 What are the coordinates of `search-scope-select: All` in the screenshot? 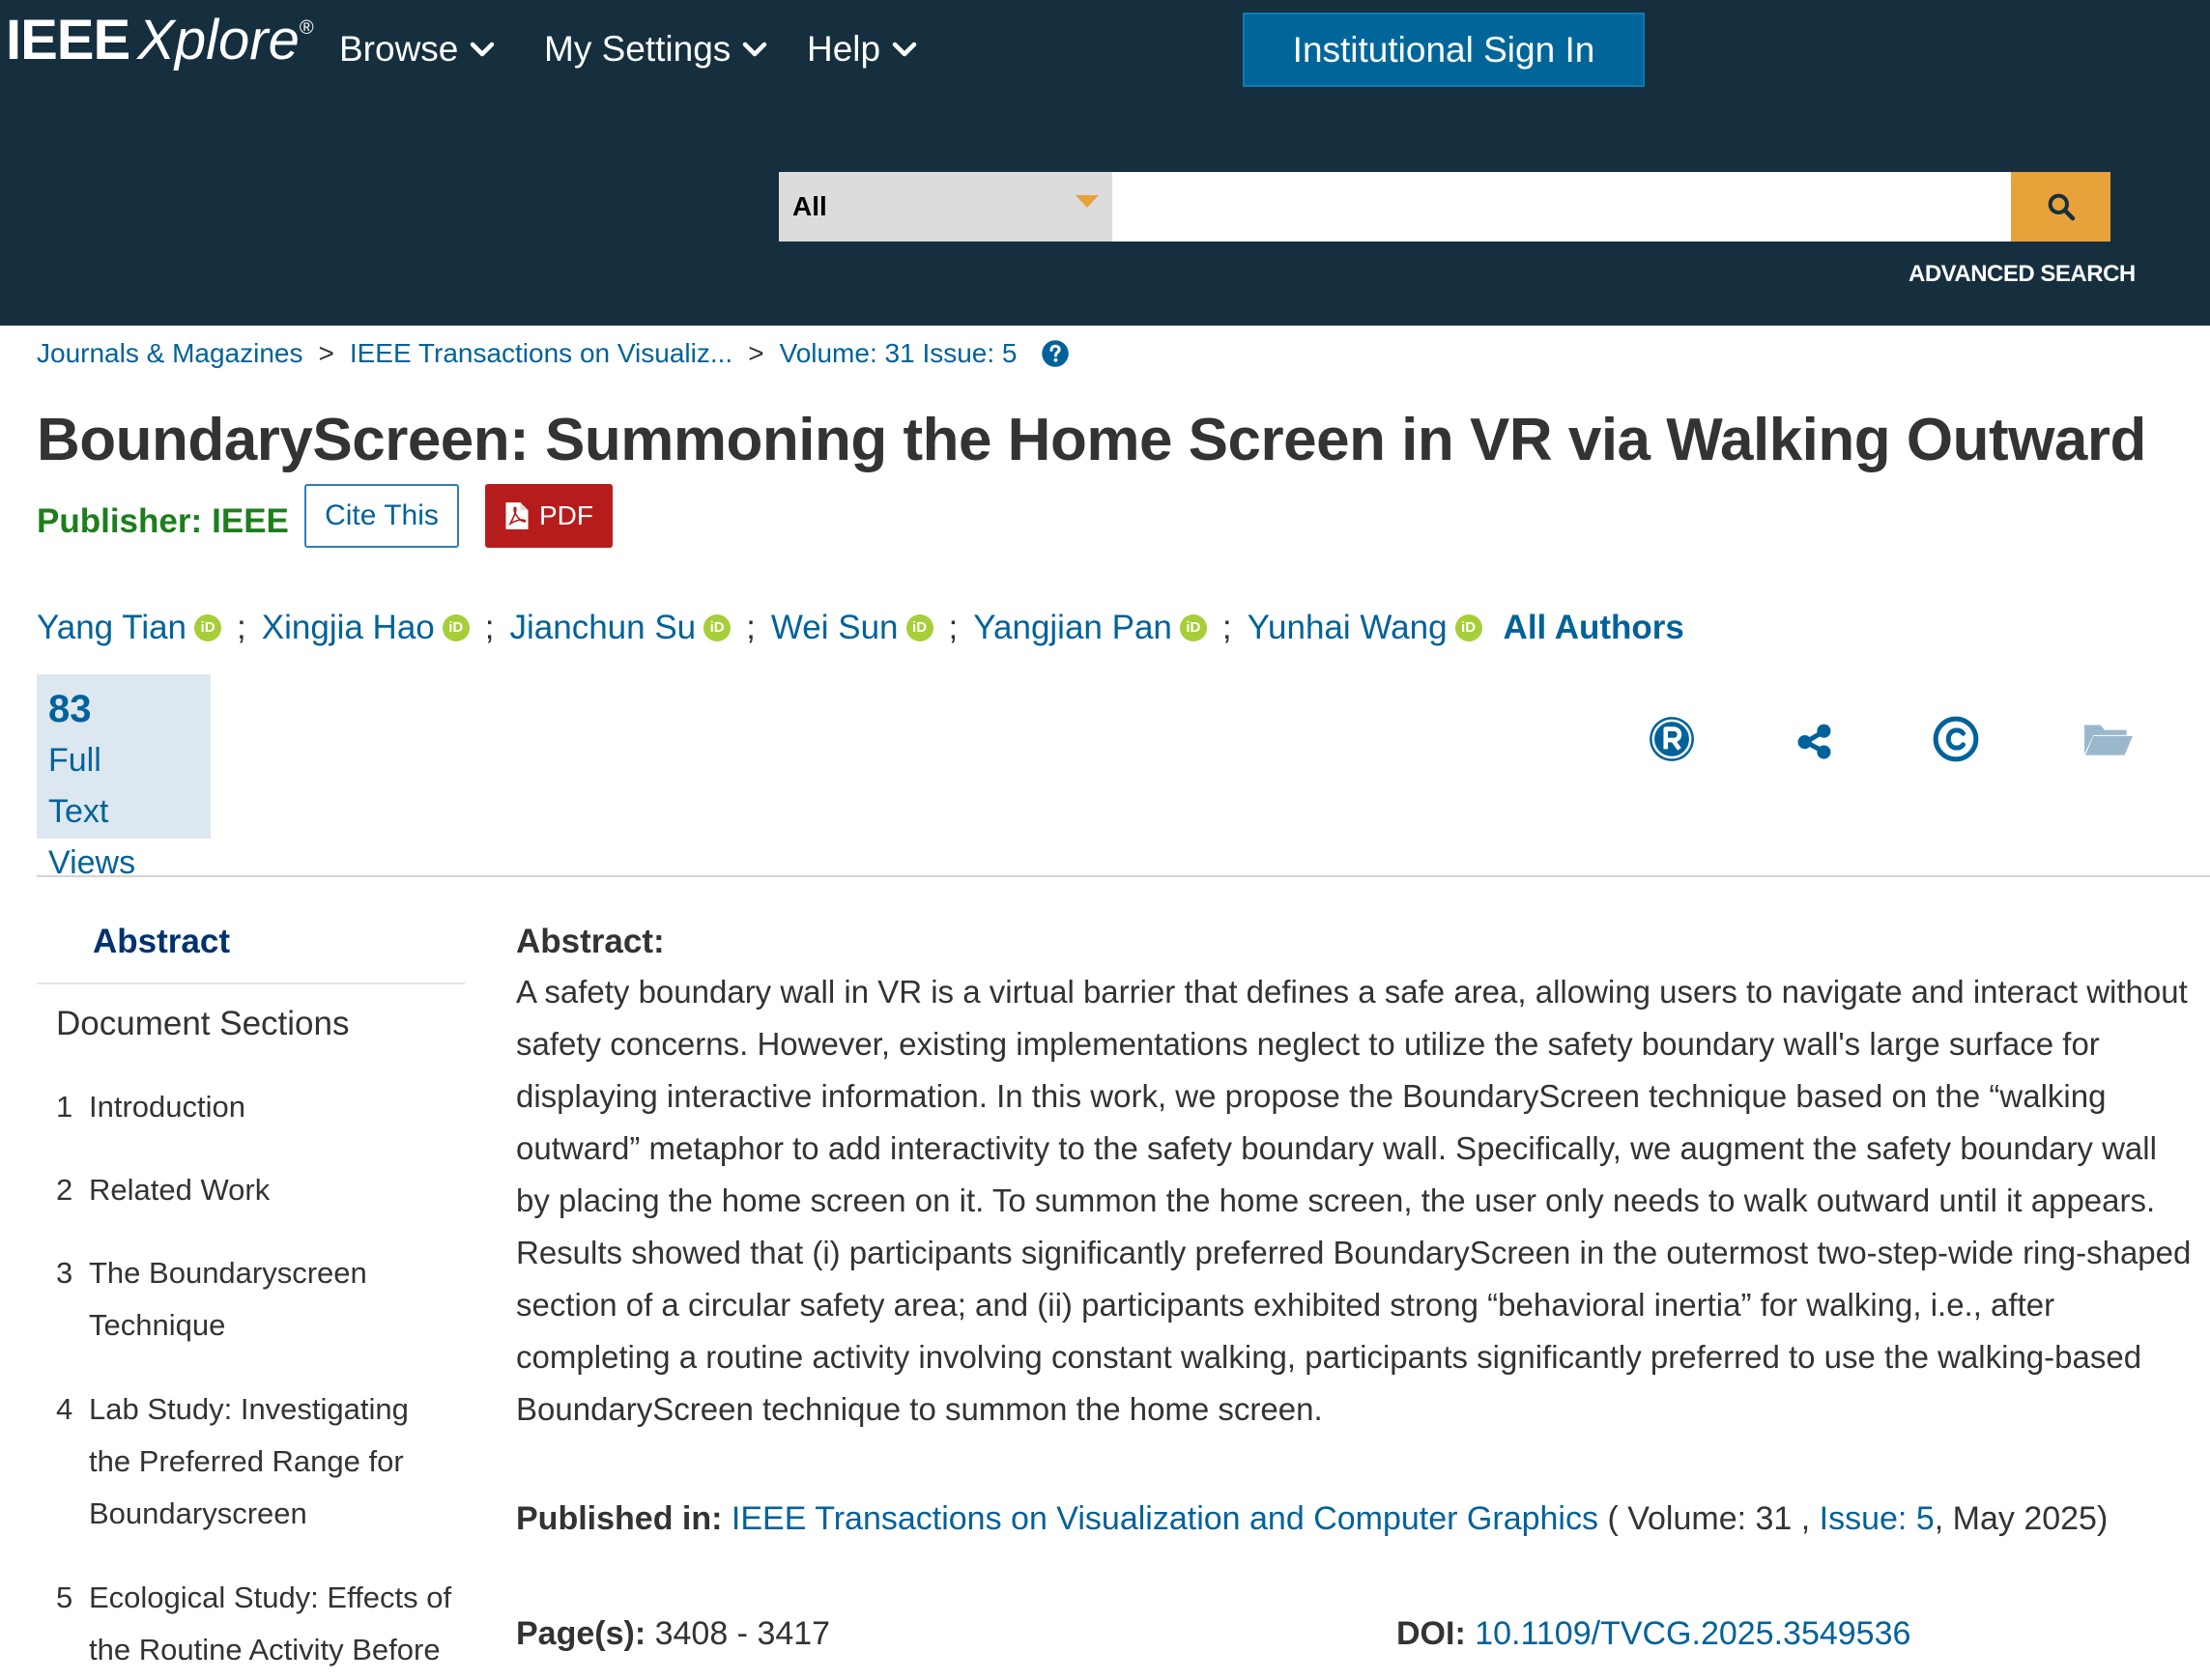 It's located at (946, 207).